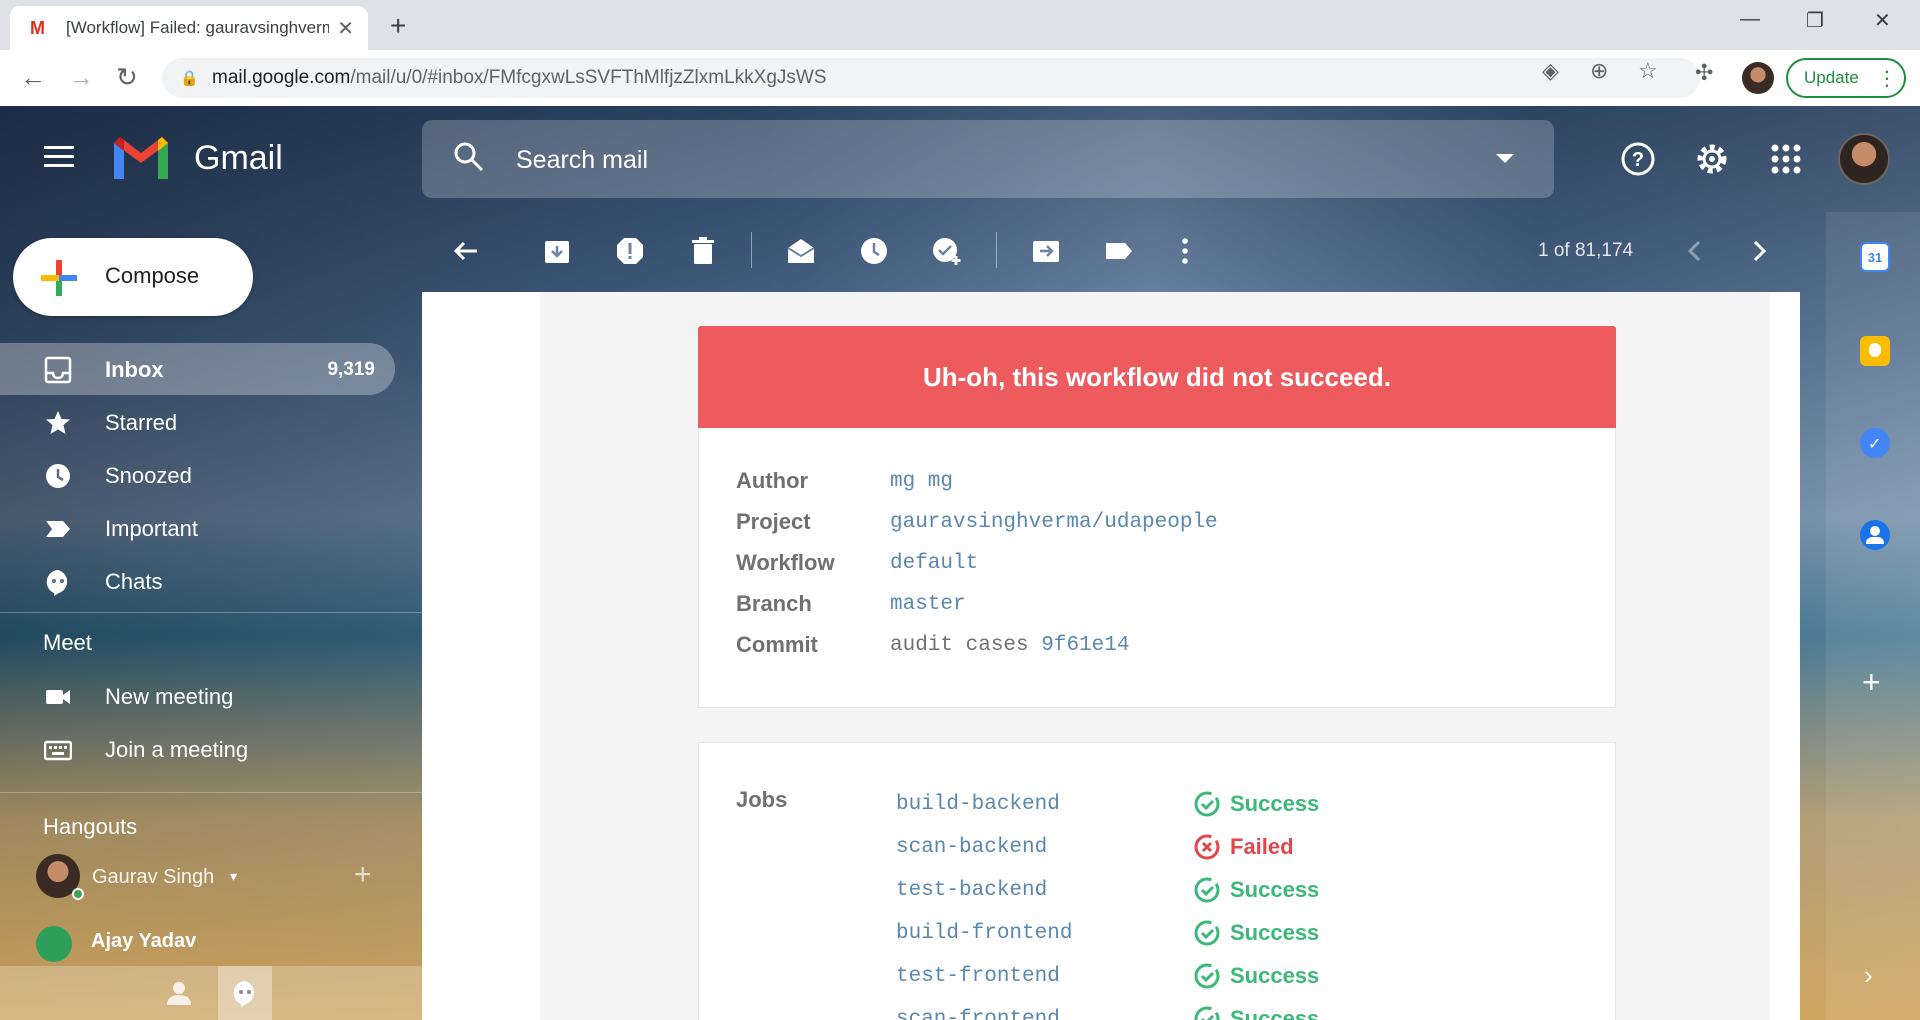 This screenshot has width=1920, height=1020. What do you see at coordinates (785, 562) in the screenshot?
I see `field-key: Workflow` at bounding box center [785, 562].